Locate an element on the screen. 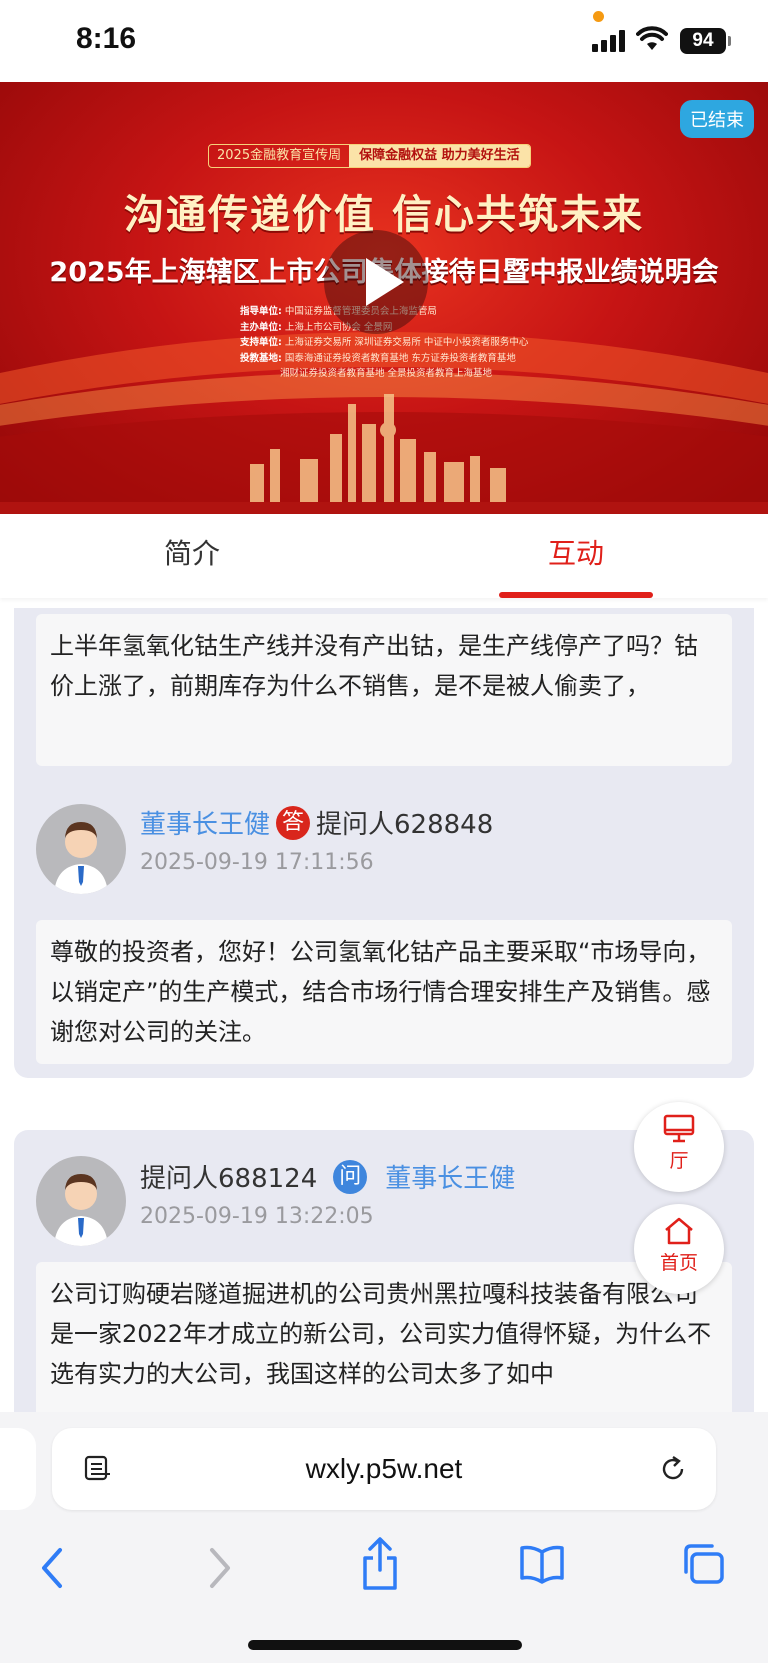 Image resolution: width=768 pixels, height=1663 pixels. answer-timestamp: 2025-09-19 17:11:56 is located at coordinates (257, 862).